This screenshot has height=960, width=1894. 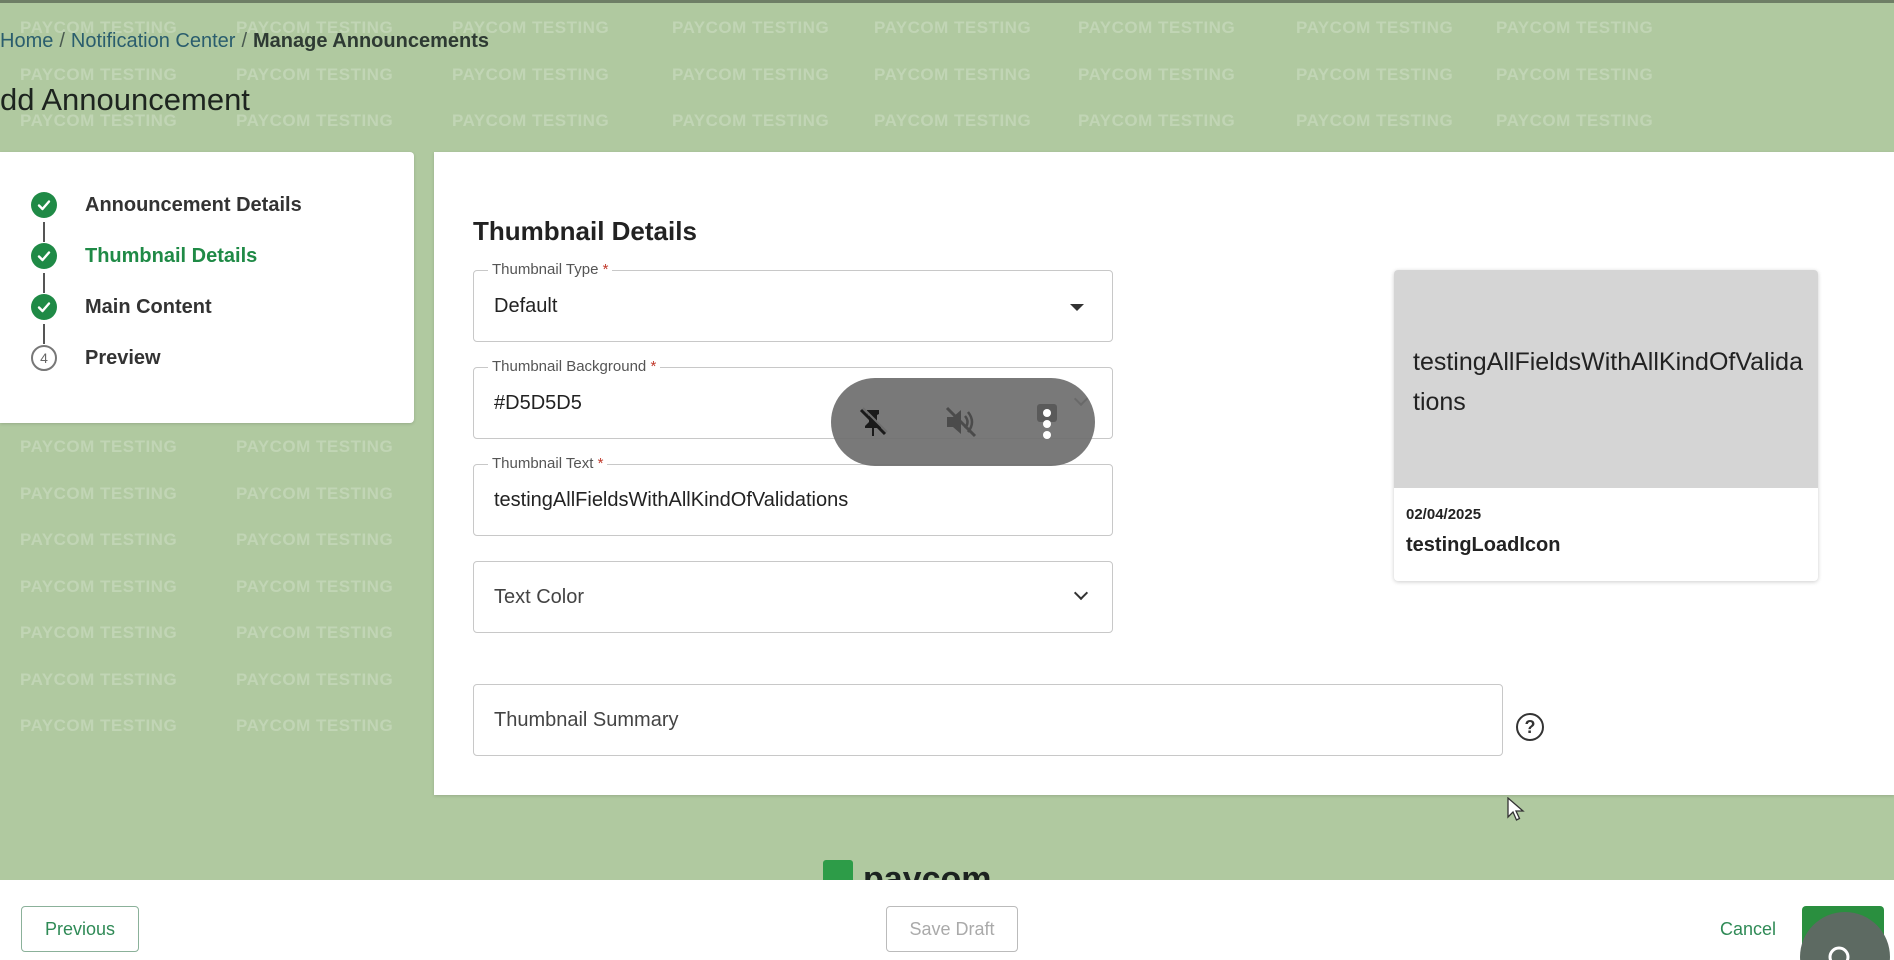 What do you see at coordinates (26, 41) in the screenshot?
I see `breadcrumb-home: Home` at bounding box center [26, 41].